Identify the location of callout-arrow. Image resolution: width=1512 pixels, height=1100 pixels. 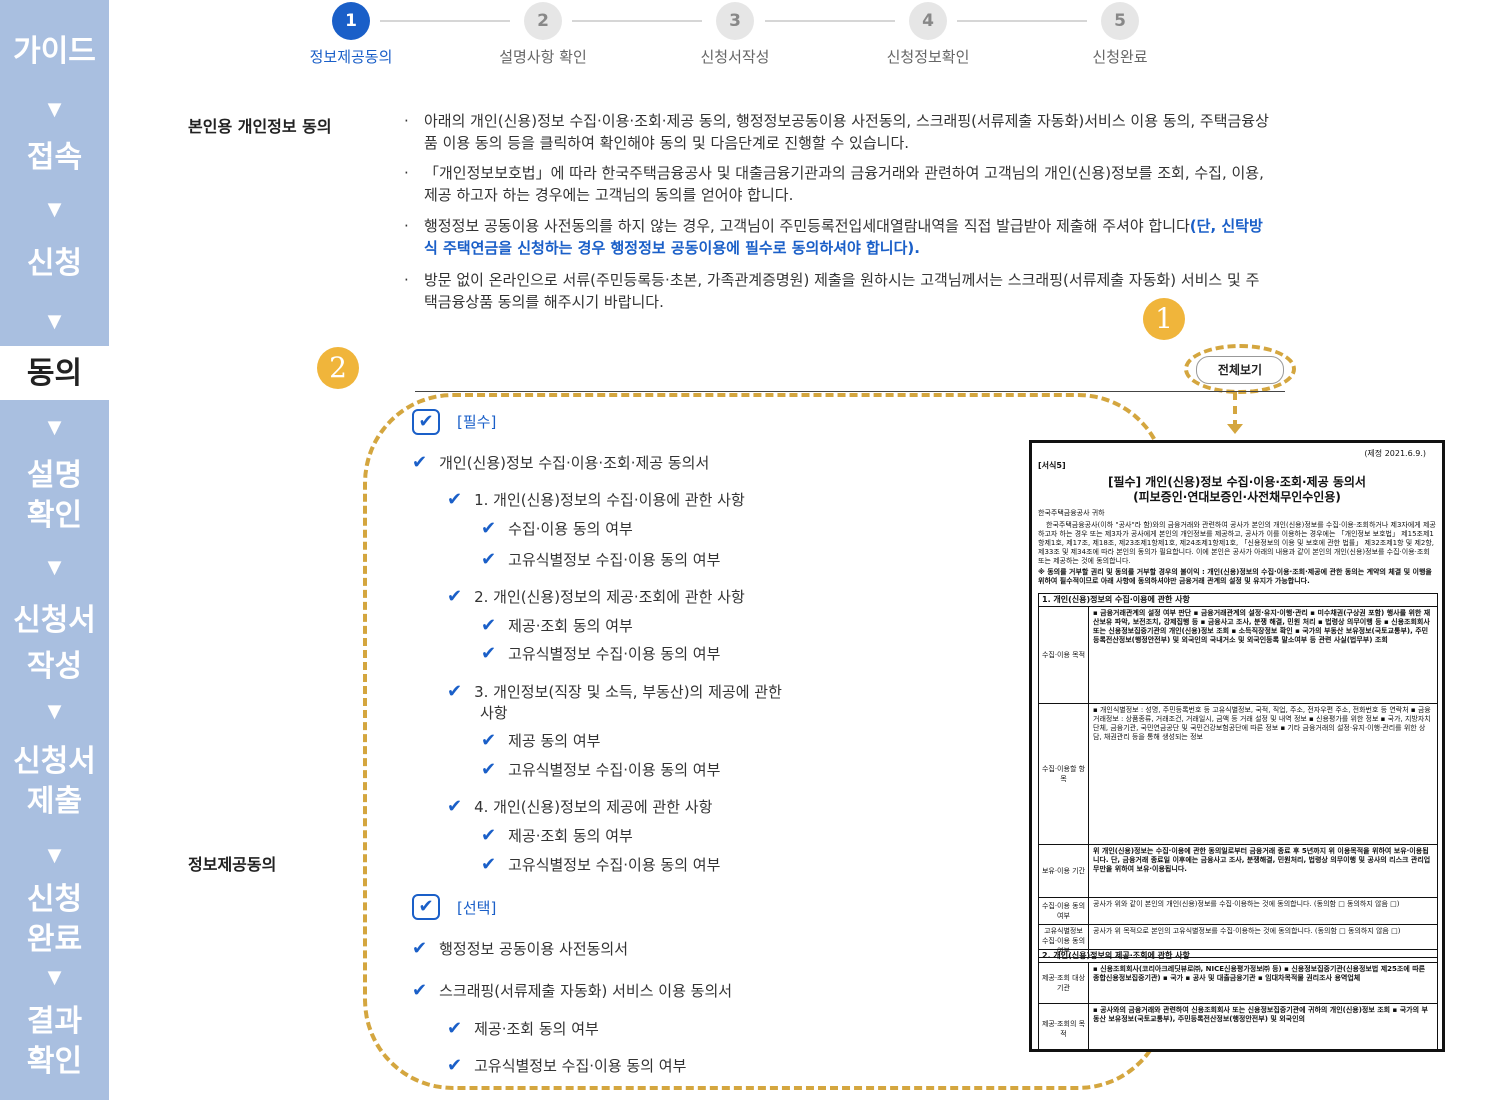
(1235, 410).